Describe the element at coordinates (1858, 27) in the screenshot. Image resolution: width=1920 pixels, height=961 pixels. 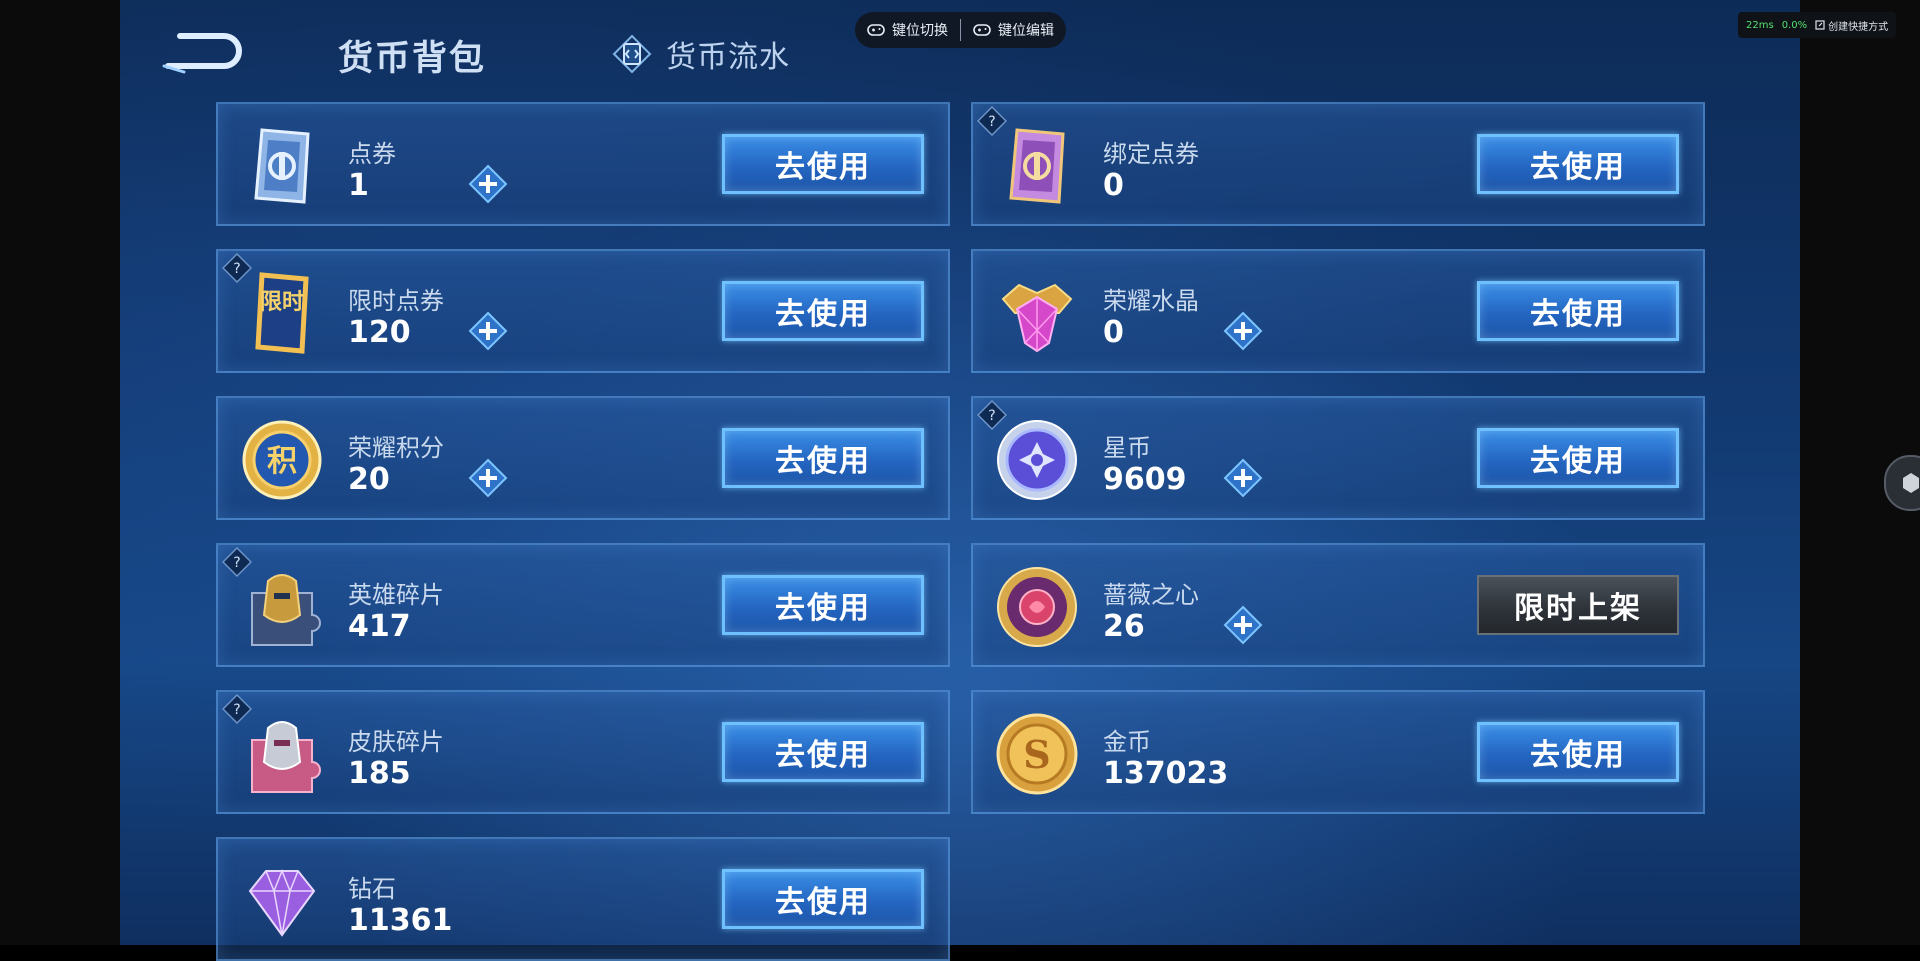
I see `create-shortcut-label: 创建快捷方式` at that location.